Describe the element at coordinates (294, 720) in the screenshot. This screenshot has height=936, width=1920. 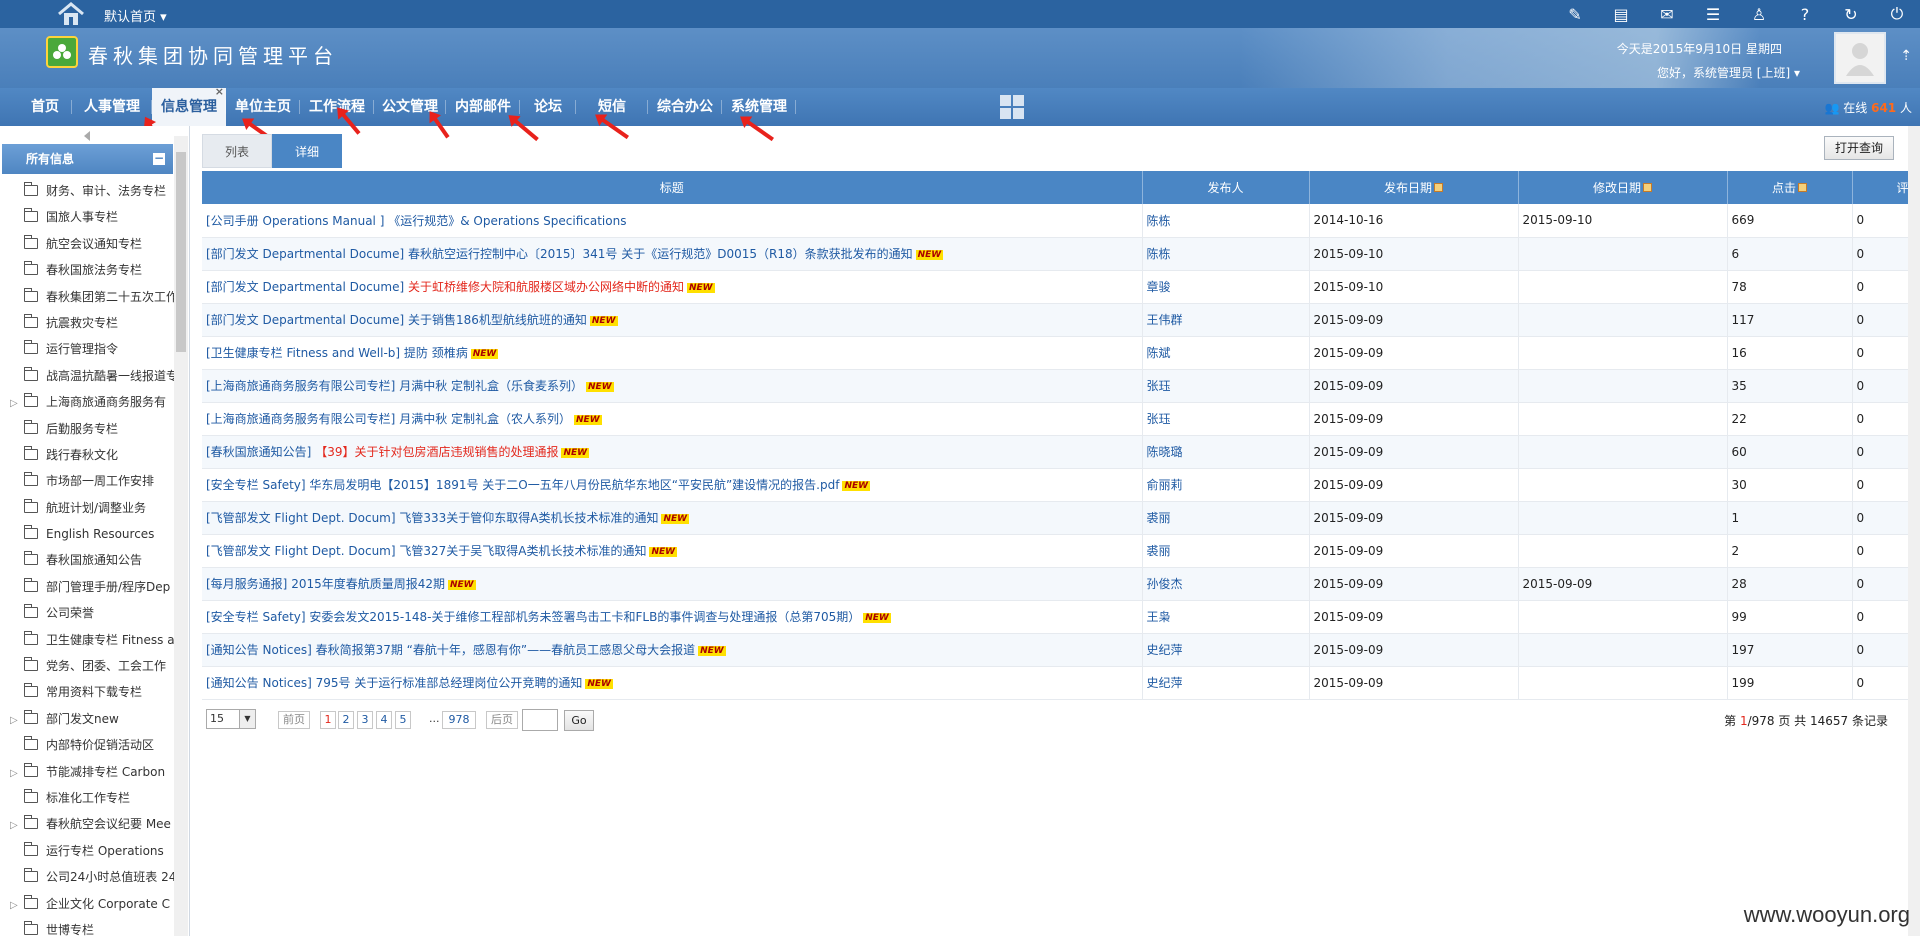
I see `prev-page-button: 前页` at that location.